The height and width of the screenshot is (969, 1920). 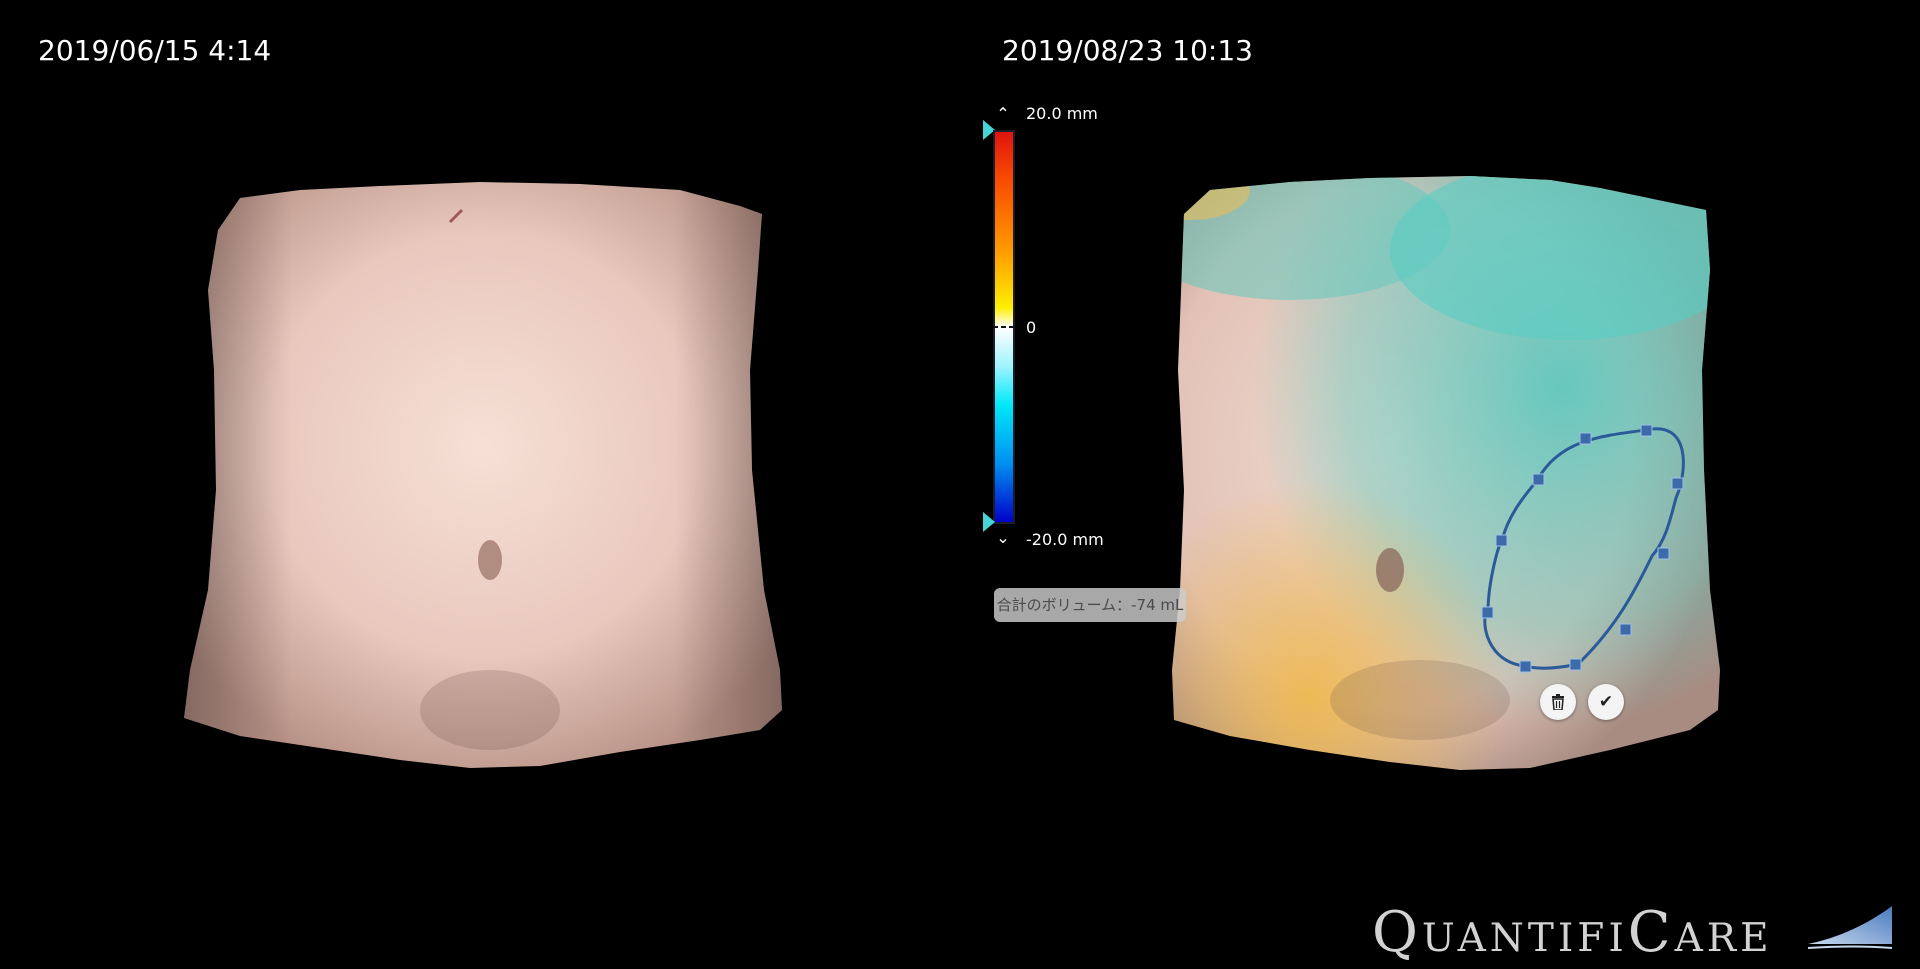 What do you see at coordinates (1004, 327) in the screenshot?
I see `scale-zero-tick` at bounding box center [1004, 327].